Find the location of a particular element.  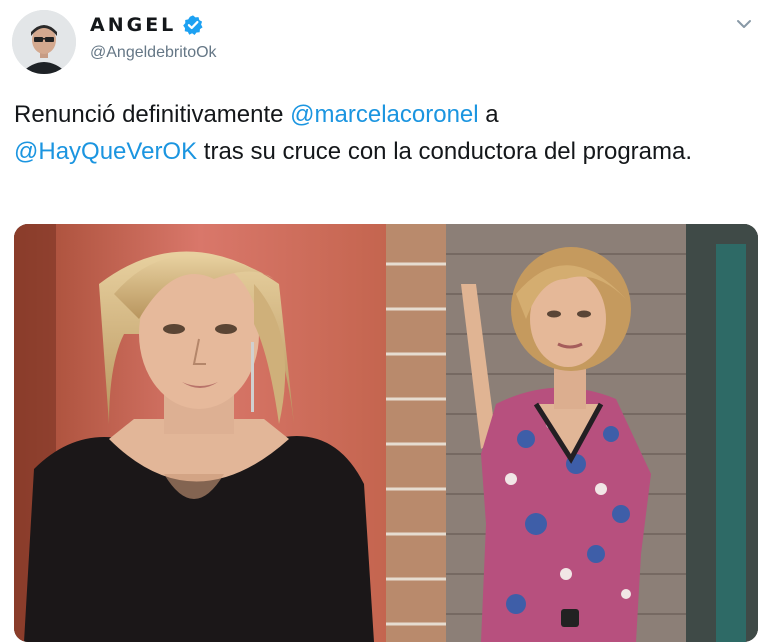

verified-badge-icon is located at coordinates (193, 25).